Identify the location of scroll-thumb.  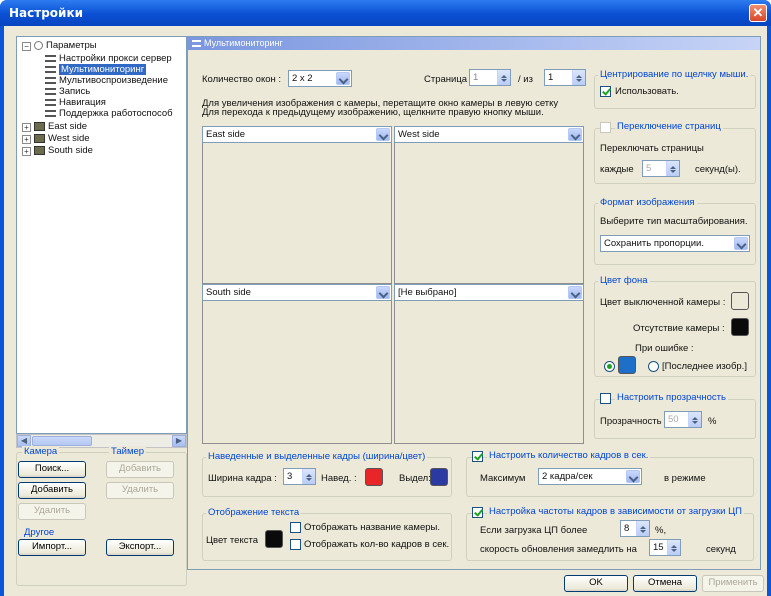
(62, 441).